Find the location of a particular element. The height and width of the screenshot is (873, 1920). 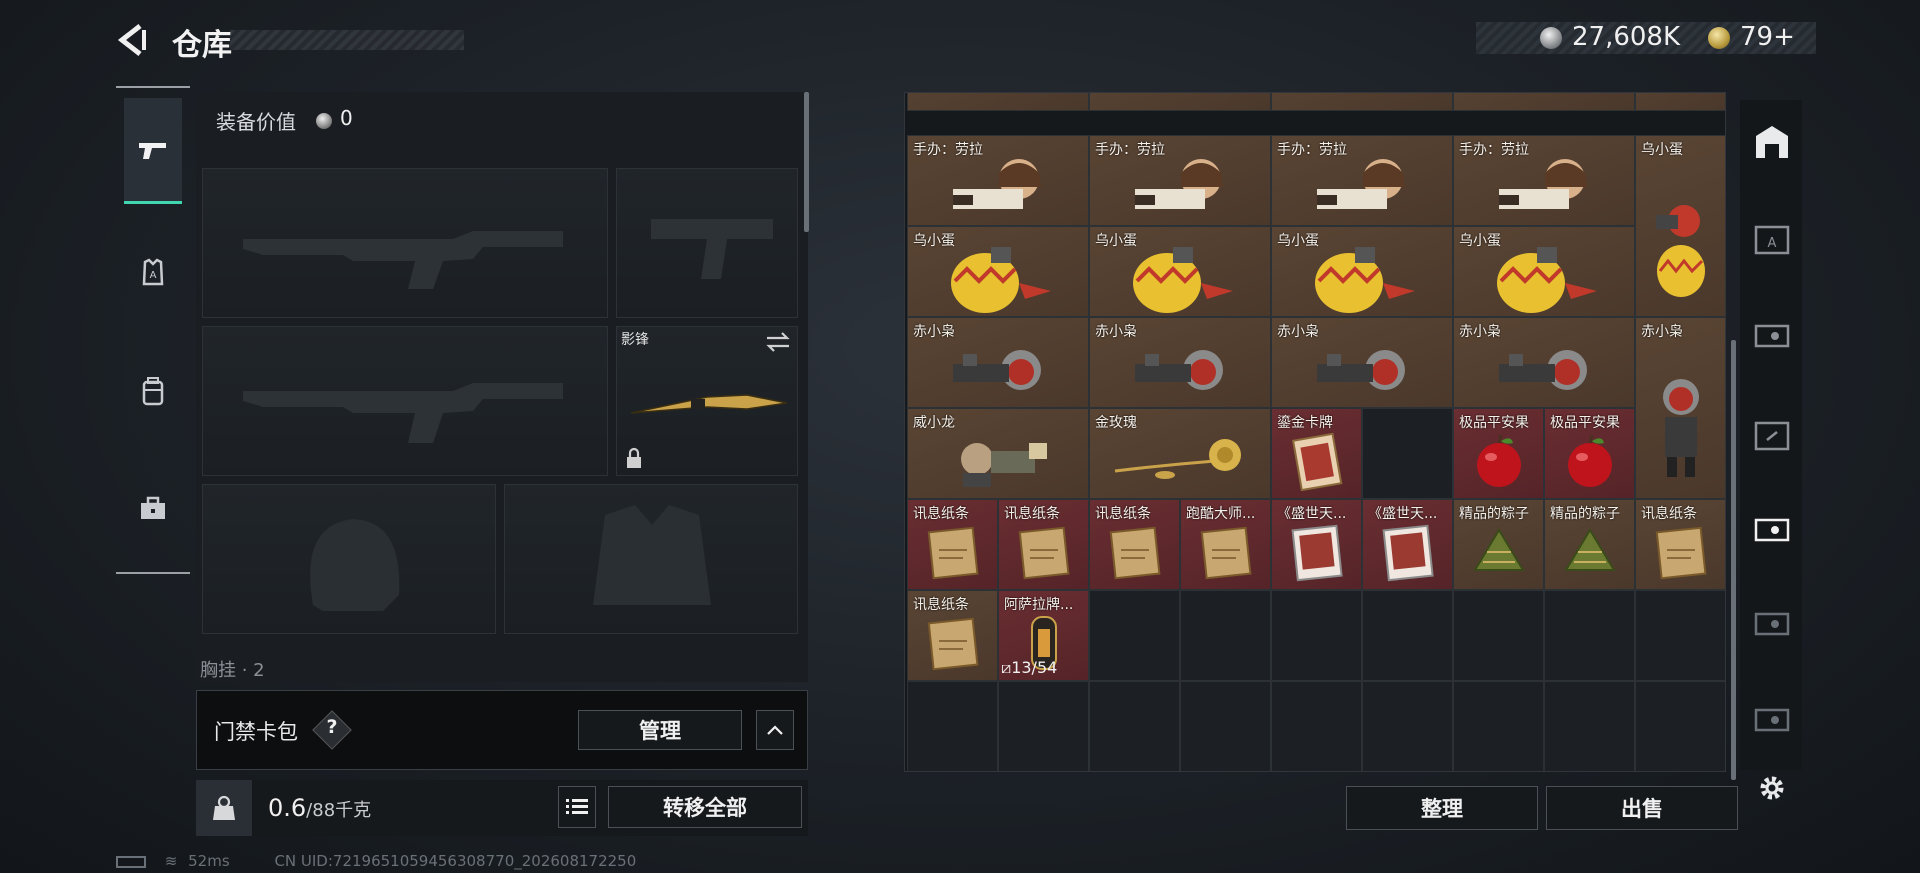

weight-lock-button is located at coordinates (224, 808).